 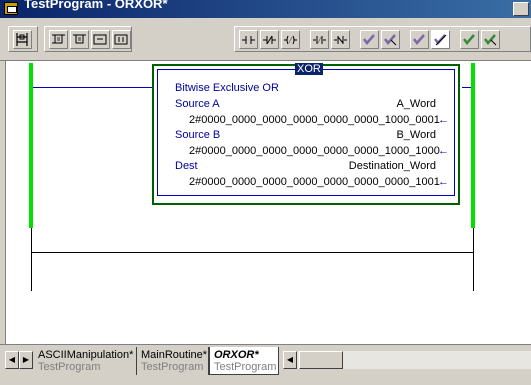 What do you see at coordinates (265, 9) in the screenshot?
I see `window-titlebar: TestProgram - ORXOR*` at bounding box center [265, 9].